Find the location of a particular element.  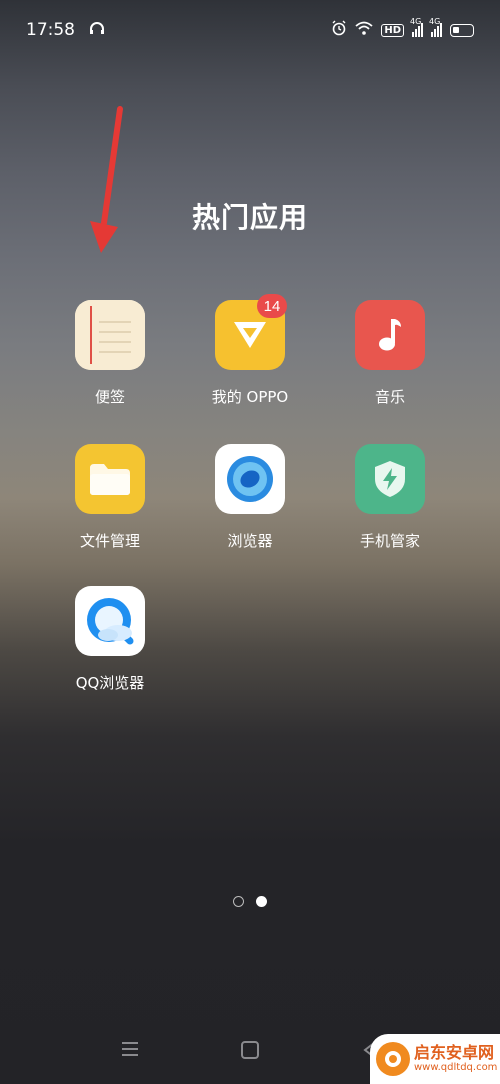

my-oppo-icon: 14 is located at coordinates (251, 332).